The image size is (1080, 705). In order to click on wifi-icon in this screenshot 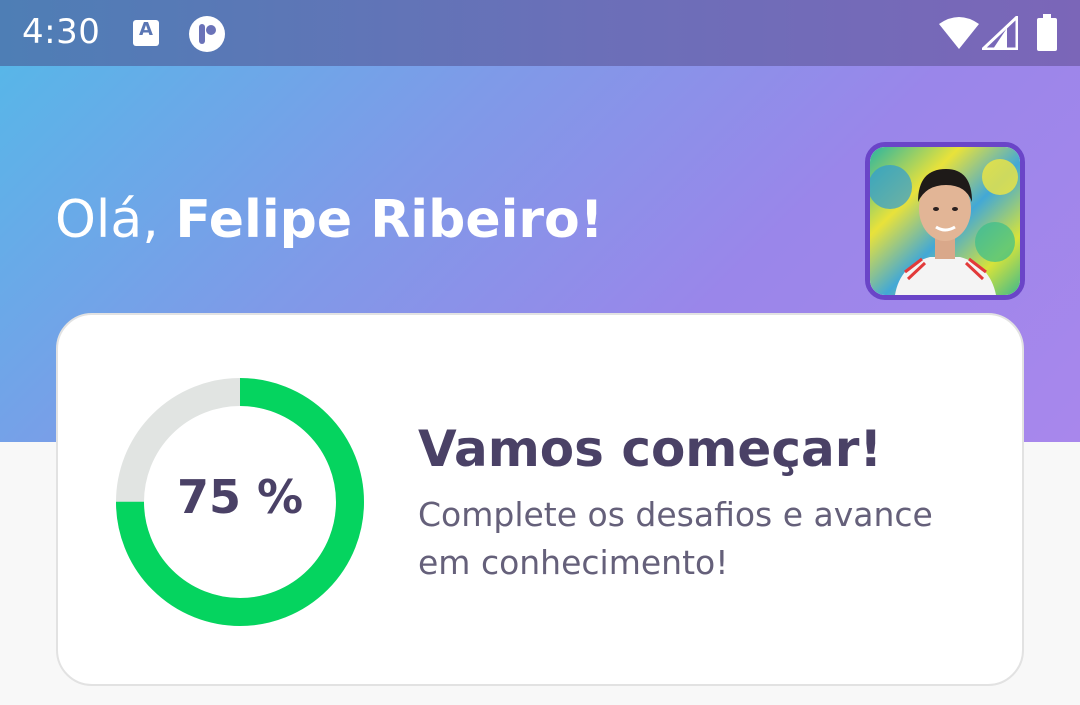, I will do `click(959, 35)`.